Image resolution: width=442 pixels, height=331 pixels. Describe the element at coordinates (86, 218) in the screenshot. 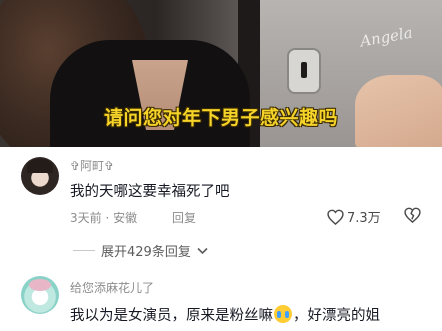

I see `comment-time: 3天前` at that location.